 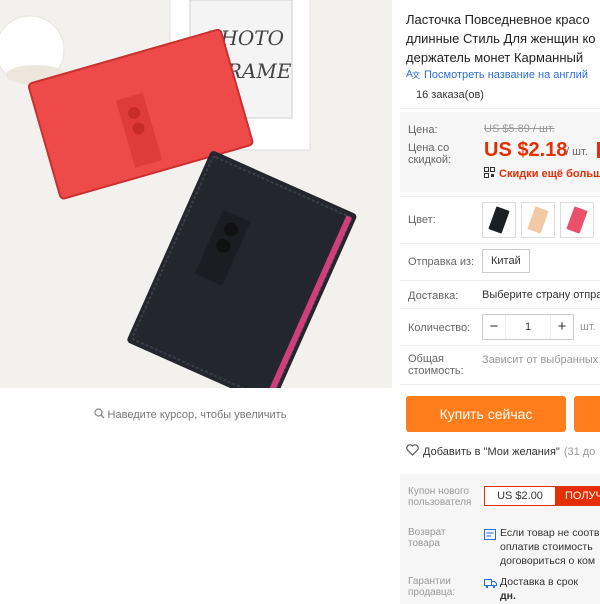 I want to click on add-to-wishlist-link: Добавить в "Мои желания" (31 до, so click(x=500, y=451).